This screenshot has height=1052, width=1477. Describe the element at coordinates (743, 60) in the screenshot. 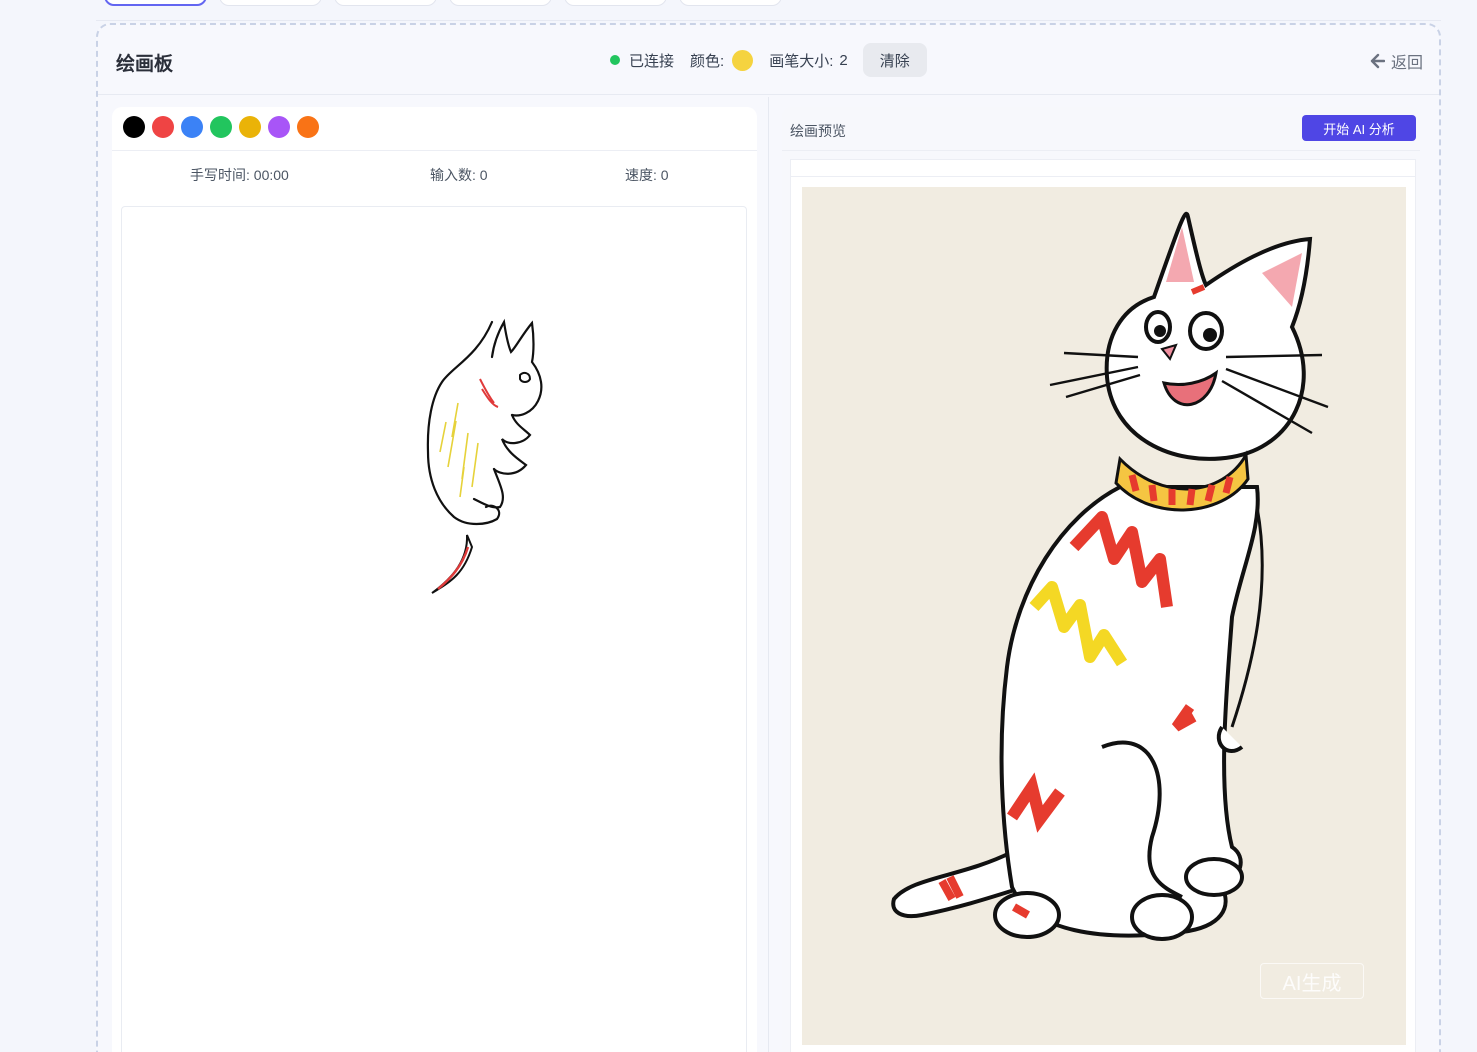

I see `current-color-indicator` at that location.